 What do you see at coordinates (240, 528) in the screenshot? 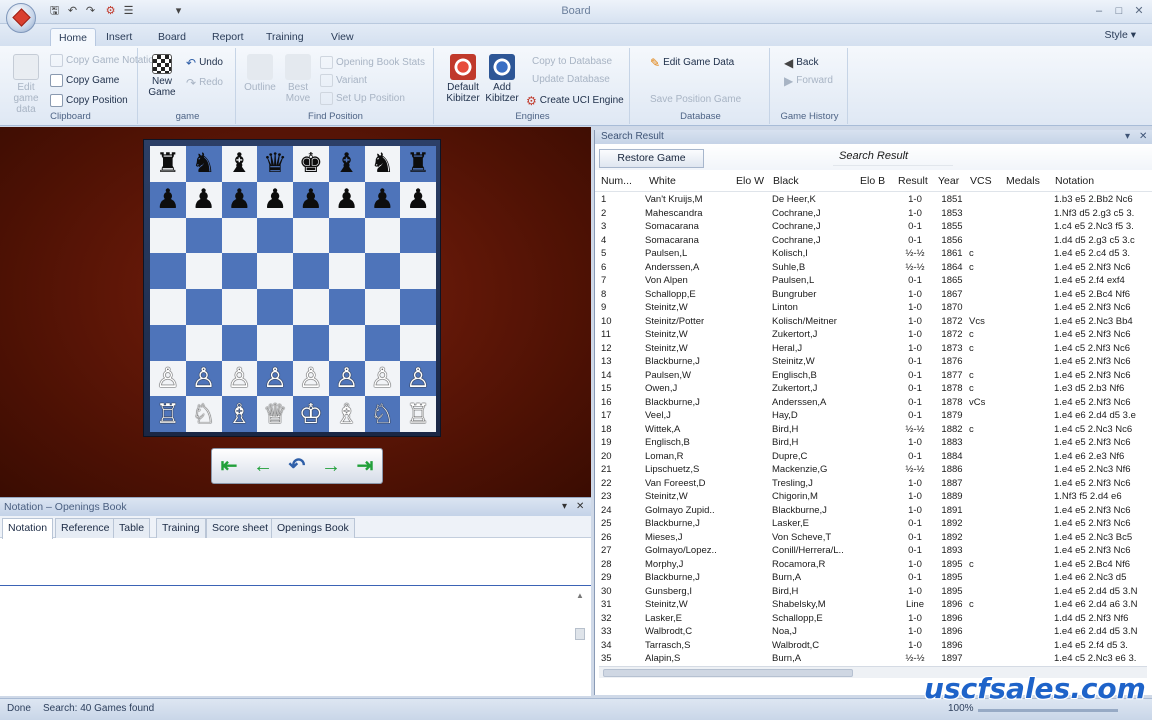
I see `tab-score-sheet: Score sheet` at bounding box center [240, 528].